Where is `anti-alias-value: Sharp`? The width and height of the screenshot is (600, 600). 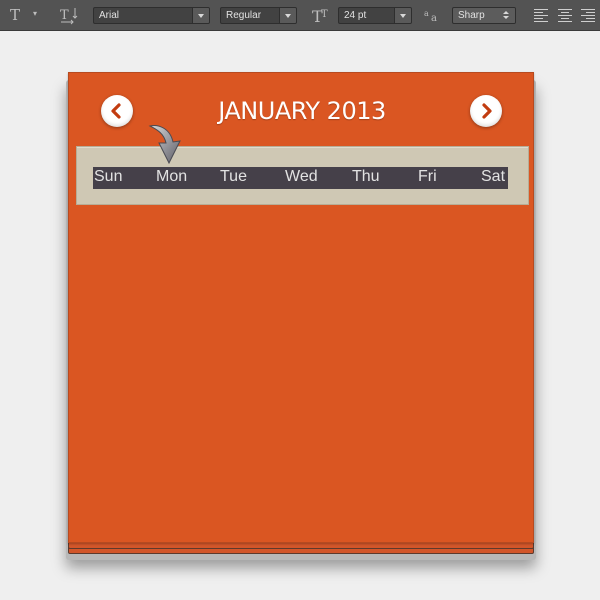 anti-alias-value: Sharp is located at coordinates (471, 15).